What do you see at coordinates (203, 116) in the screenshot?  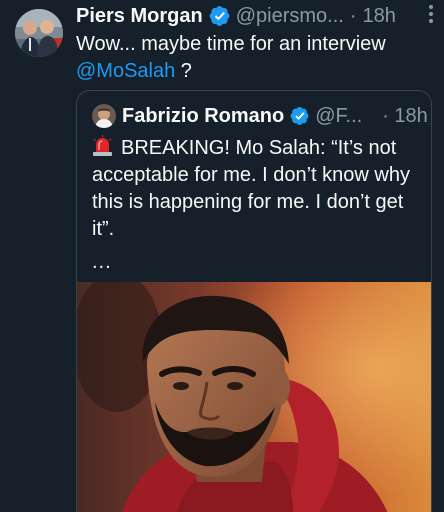 I see `quoted-author-name: Fabrizio Romano` at bounding box center [203, 116].